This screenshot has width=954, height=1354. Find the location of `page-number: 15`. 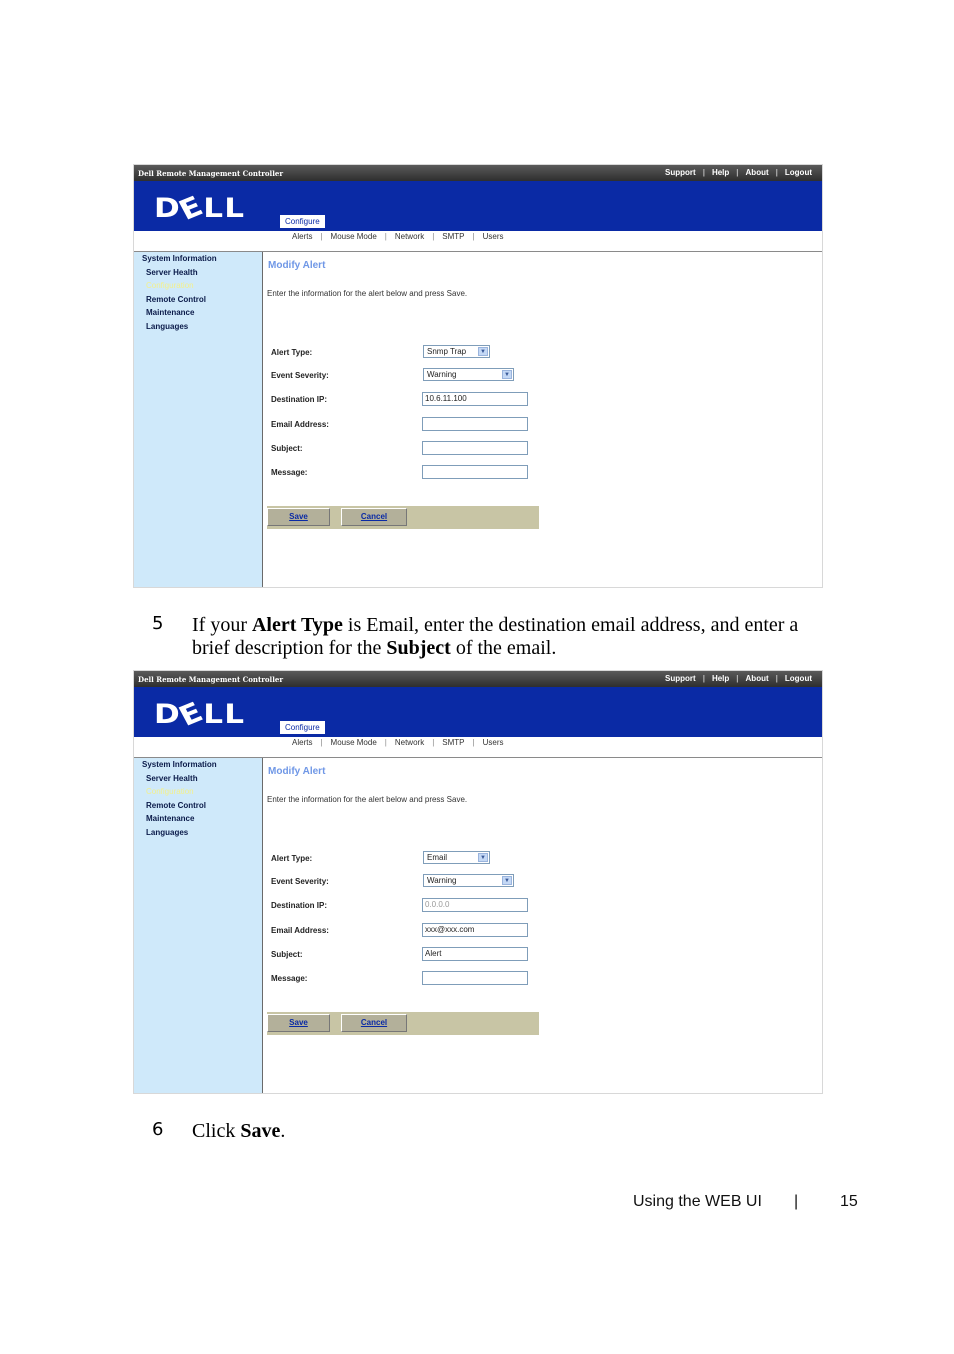

page-number: 15 is located at coordinates (849, 1201).